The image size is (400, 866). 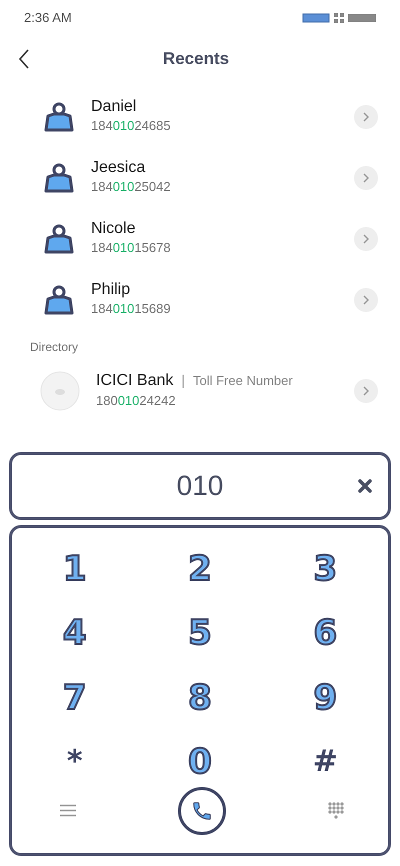 What do you see at coordinates (316, 18) in the screenshot?
I see `signal-icon` at bounding box center [316, 18].